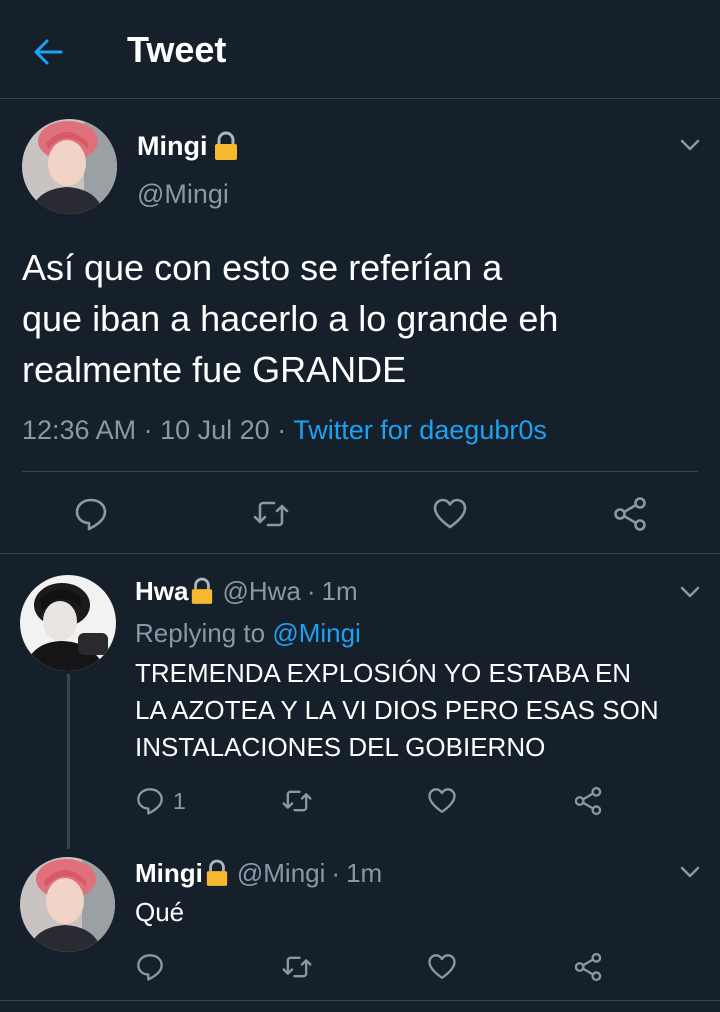 This screenshot has width=720, height=1012. What do you see at coordinates (177, 49) in the screenshot?
I see `page-title: Tweet` at bounding box center [177, 49].